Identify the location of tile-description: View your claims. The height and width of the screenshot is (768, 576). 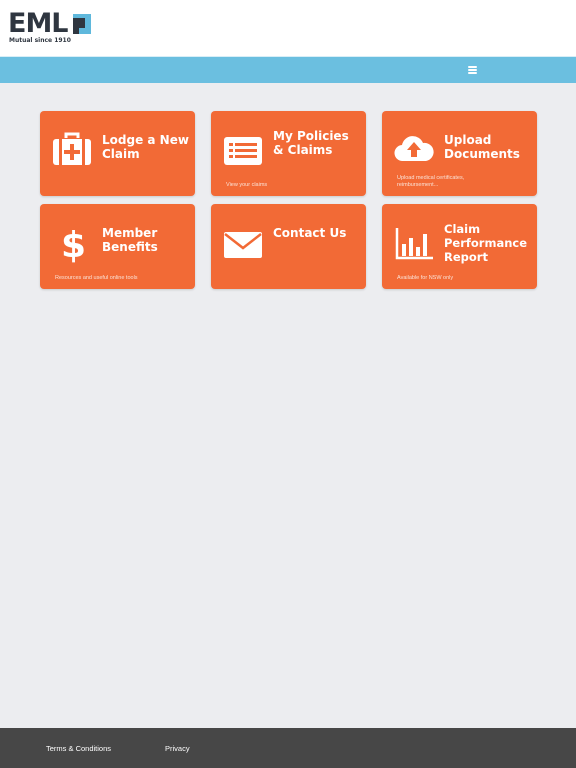
(247, 185).